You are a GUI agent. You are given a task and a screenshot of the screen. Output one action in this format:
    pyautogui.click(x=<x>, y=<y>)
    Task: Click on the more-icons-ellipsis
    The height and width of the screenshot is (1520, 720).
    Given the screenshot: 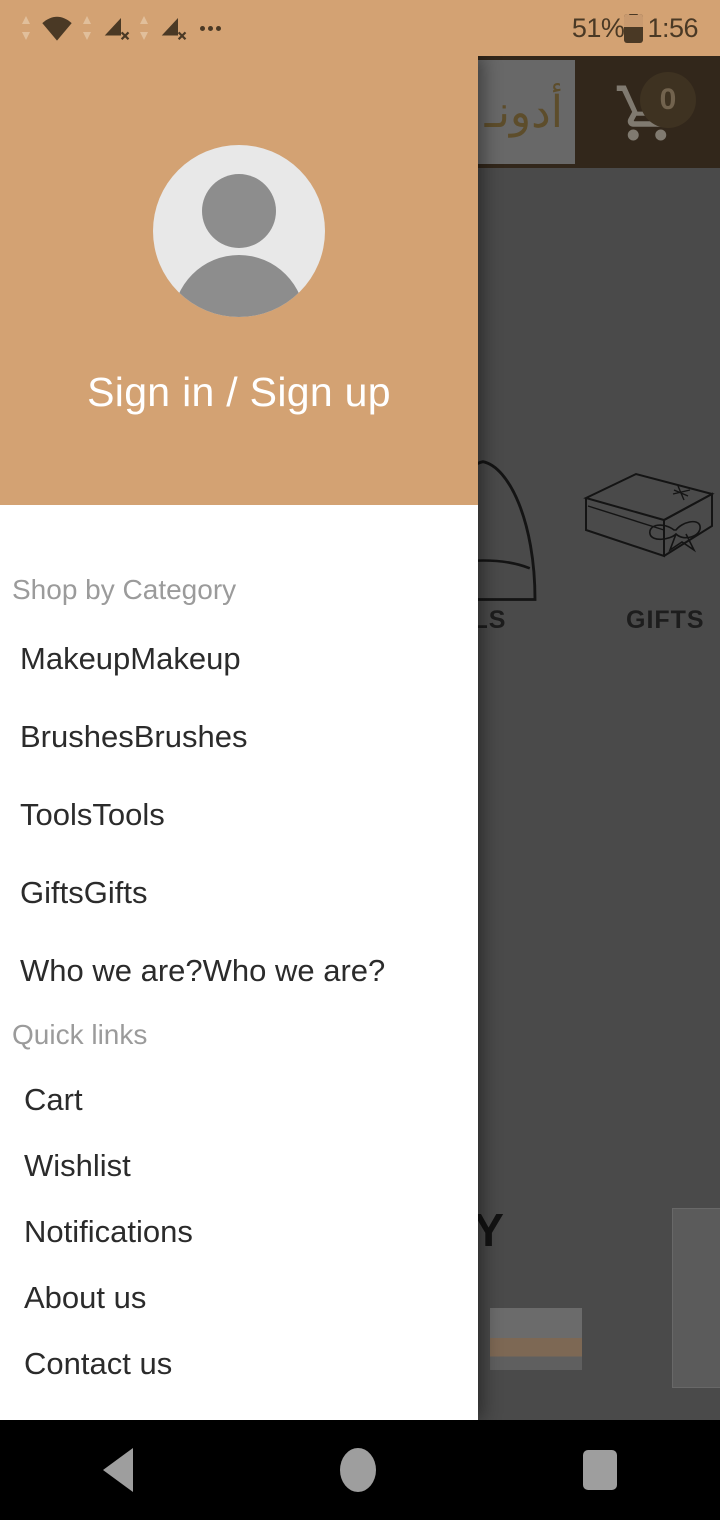 What is the action you would take?
    pyautogui.click(x=210, y=28)
    